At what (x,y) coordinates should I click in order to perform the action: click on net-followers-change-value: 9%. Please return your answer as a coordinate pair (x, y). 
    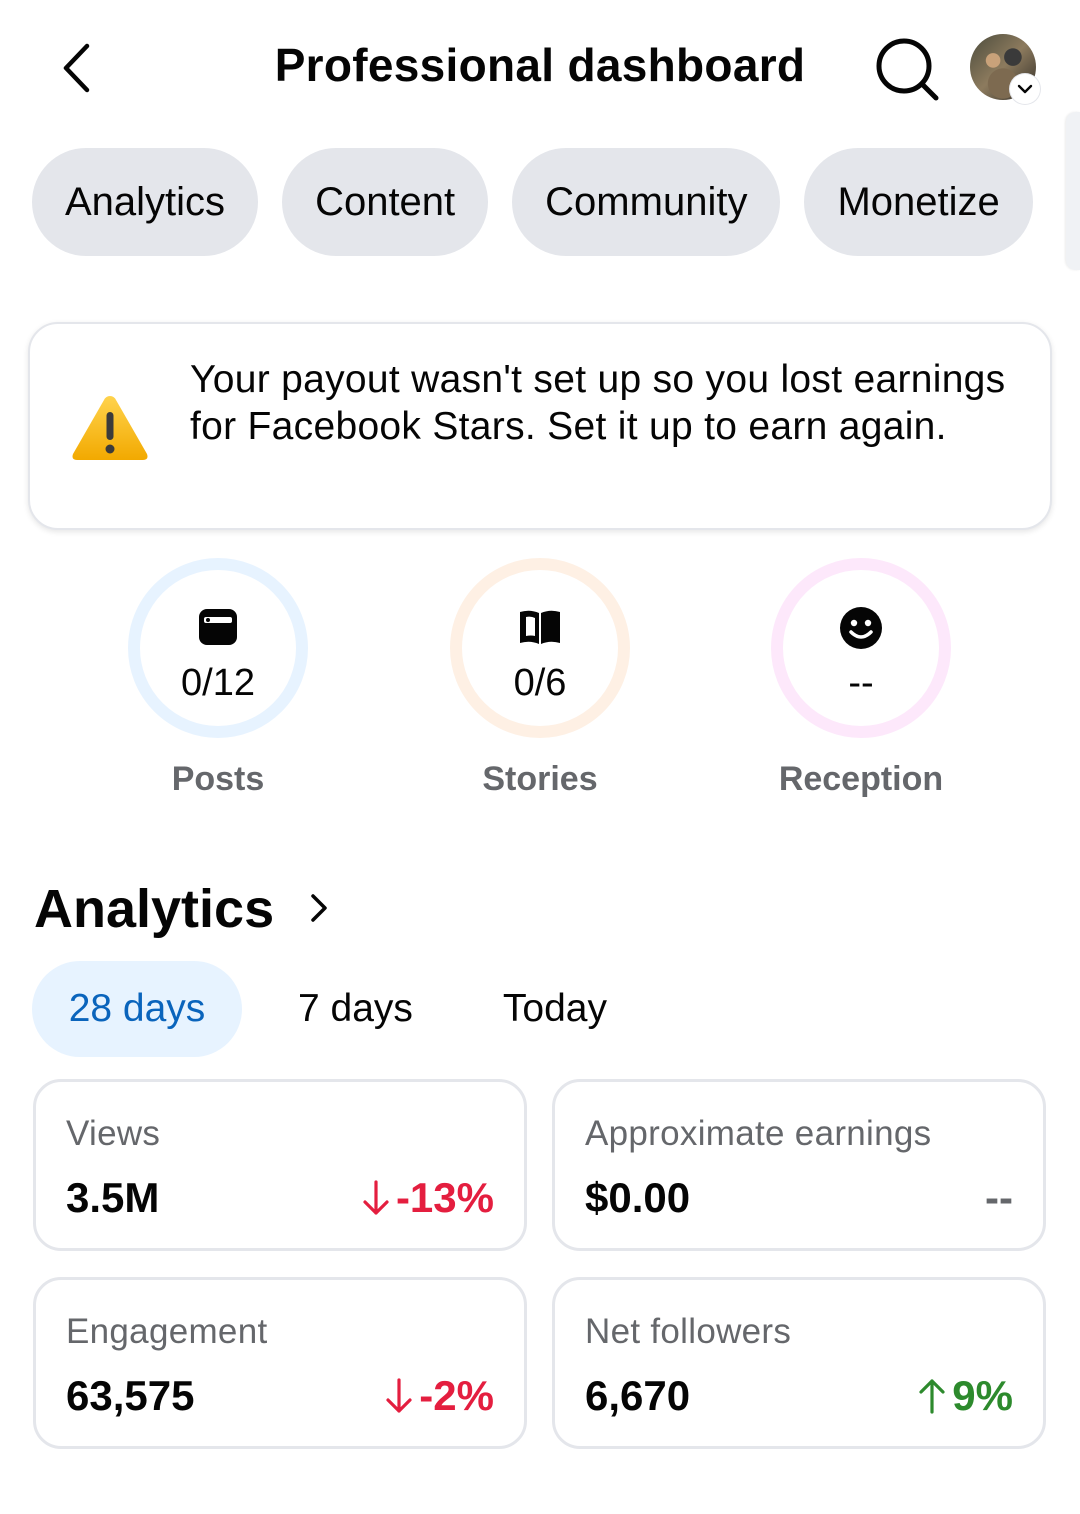
    Looking at the image, I should click on (982, 1395).